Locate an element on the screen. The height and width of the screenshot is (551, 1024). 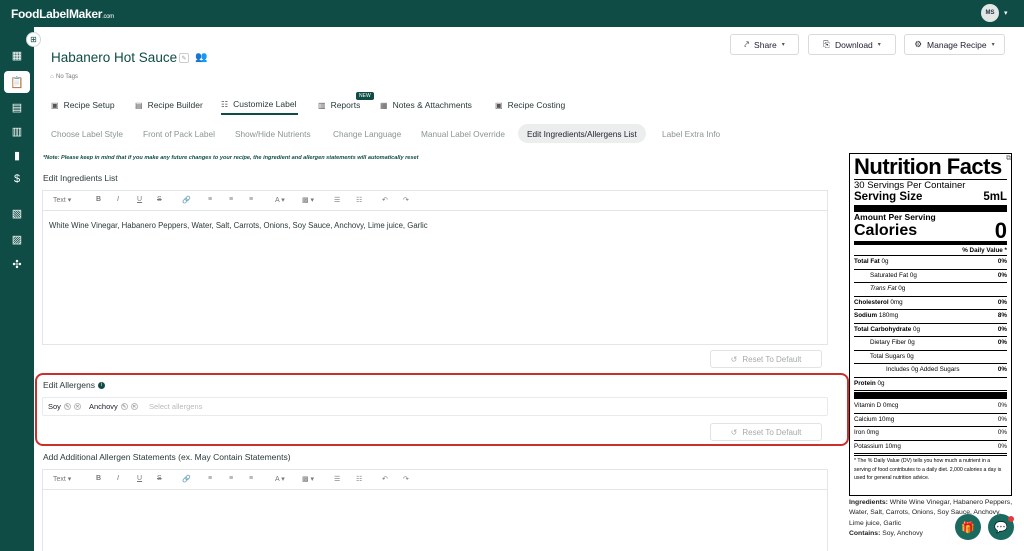
nutrient-row: Sodium 180mg 8% is located at coordinates (930, 317).